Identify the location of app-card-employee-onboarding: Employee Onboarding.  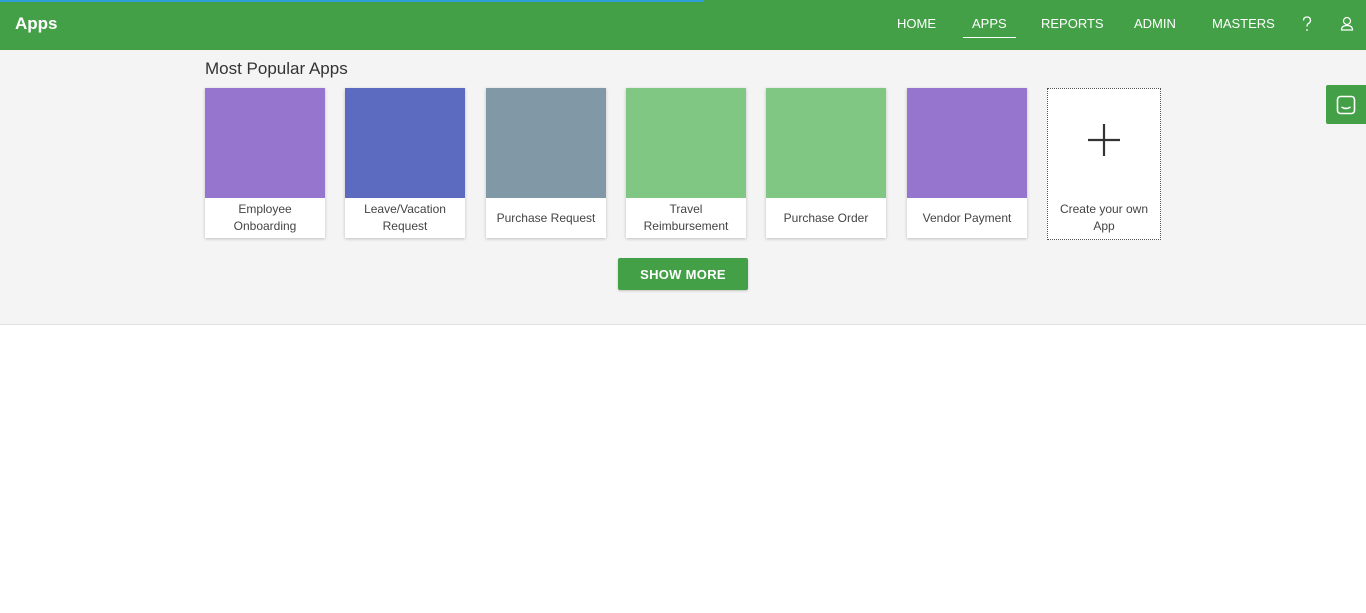
(265, 163).